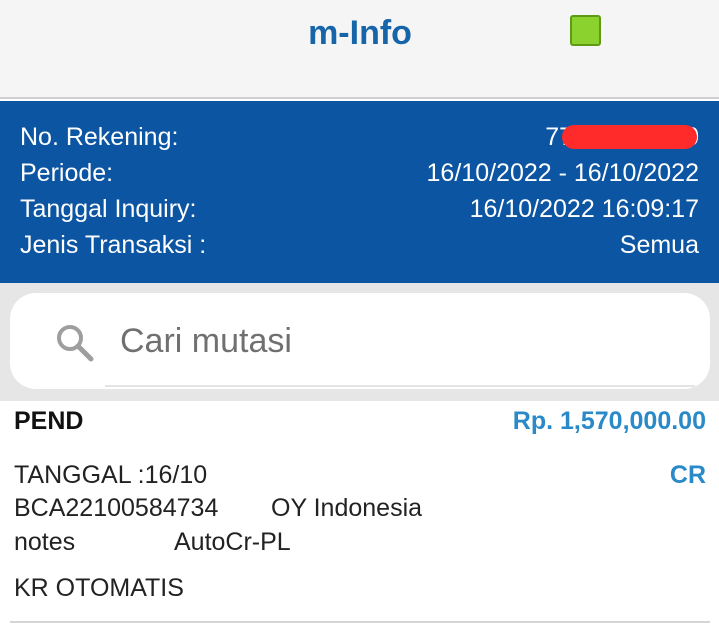 The height and width of the screenshot is (624, 719). Describe the element at coordinates (629, 137) in the screenshot. I see `redaction-mark` at that location.